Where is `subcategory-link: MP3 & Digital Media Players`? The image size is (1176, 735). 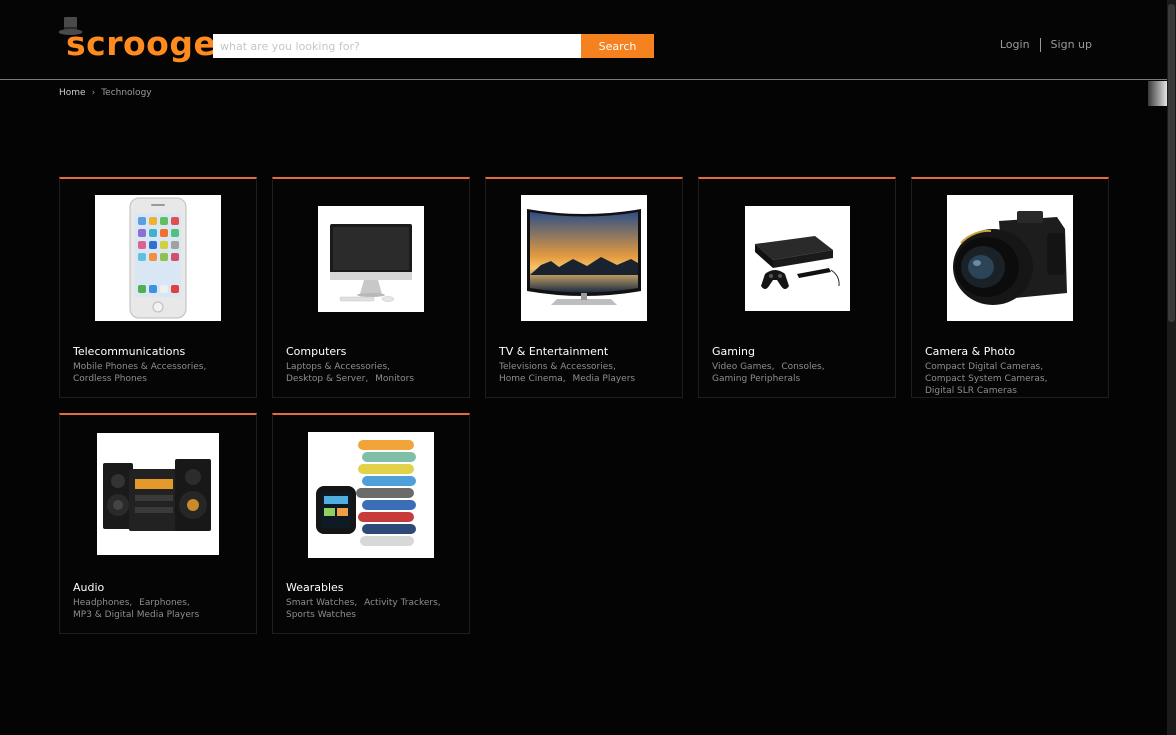 subcategory-link: MP3 & Digital Media Players is located at coordinates (136, 615).